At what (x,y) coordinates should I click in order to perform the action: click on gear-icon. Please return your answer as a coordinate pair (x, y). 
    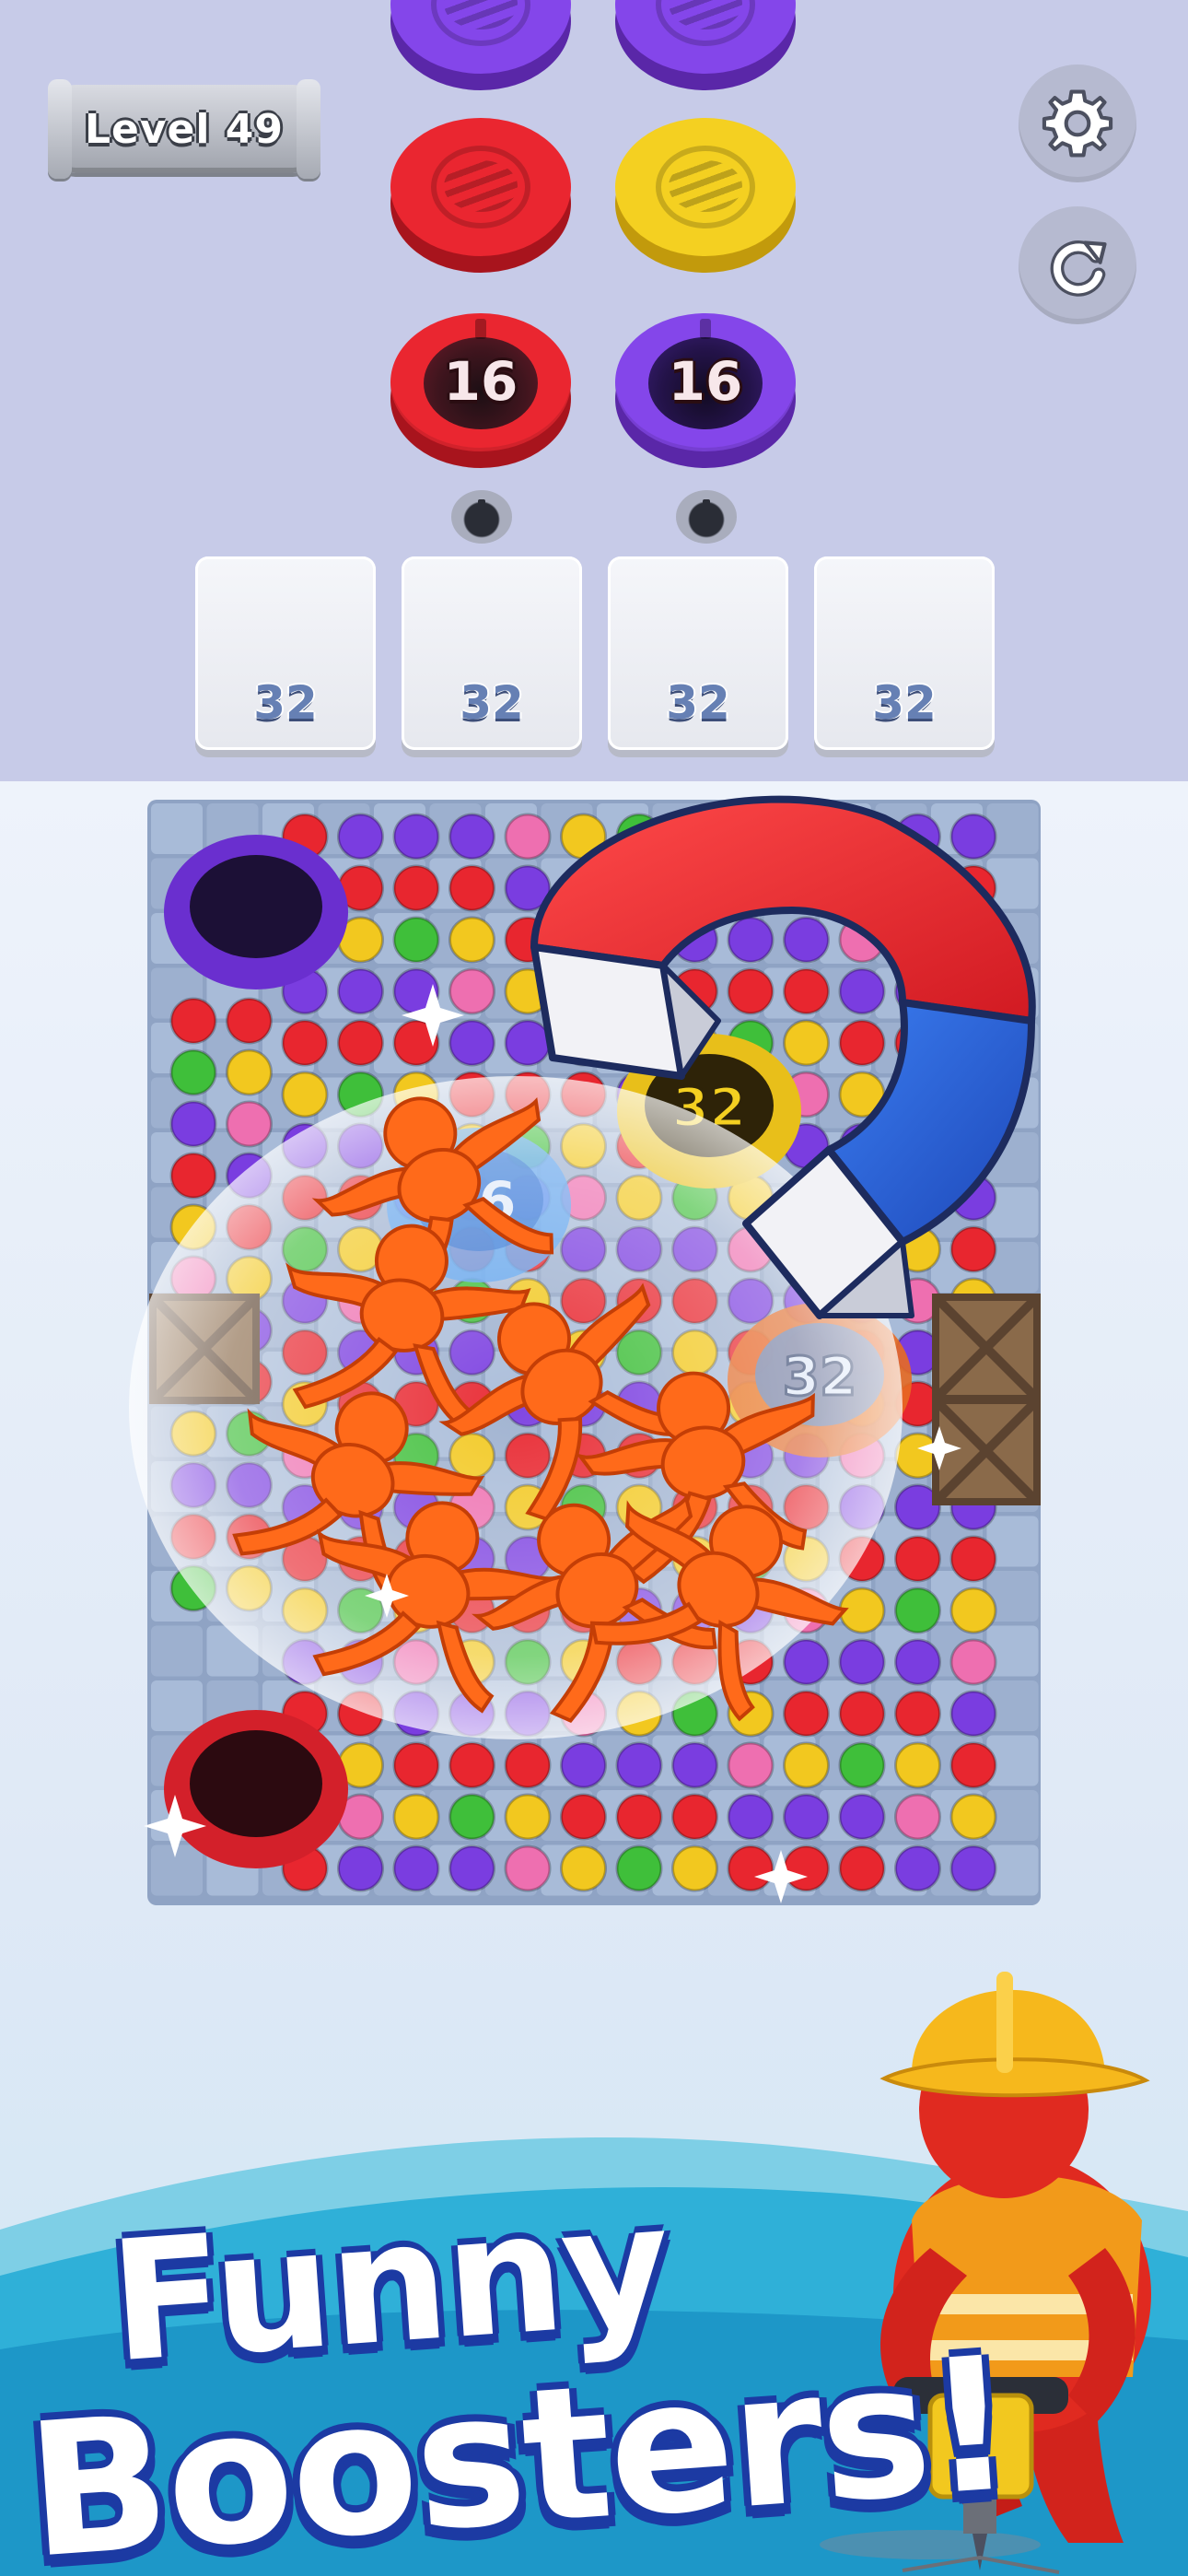
    Looking at the image, I should click on (1077, 123).